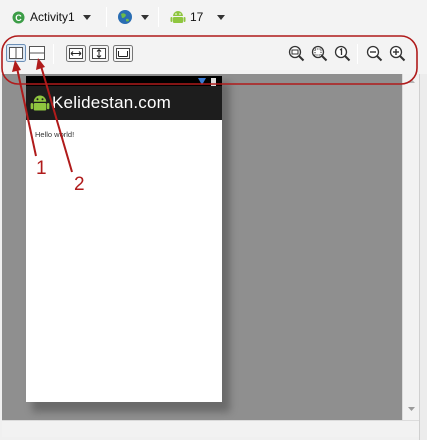  Describe the element at coordinates (79, 184) in the screenshot. I see `callout-2-label: 2` at that location.